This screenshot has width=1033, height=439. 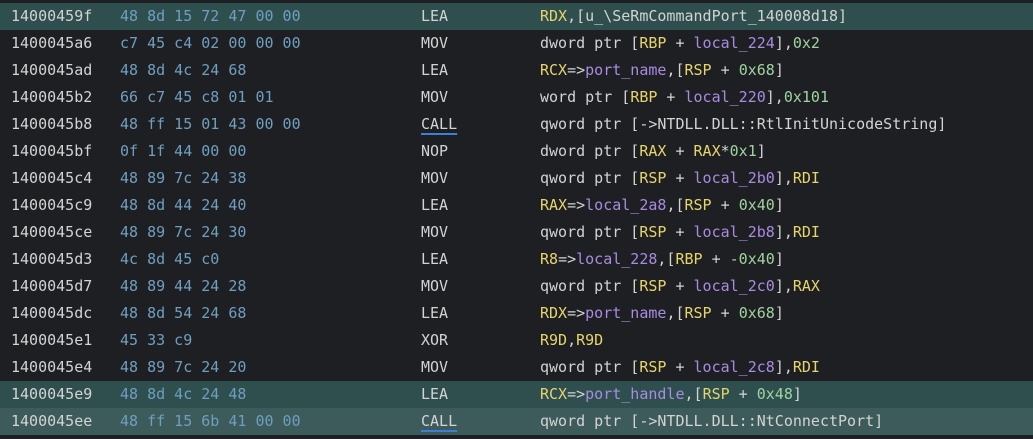 I want to click on instruction-operands: qword ptr [->NTDLL.DLL::NtConnectPort], so click(x=711, y=421).